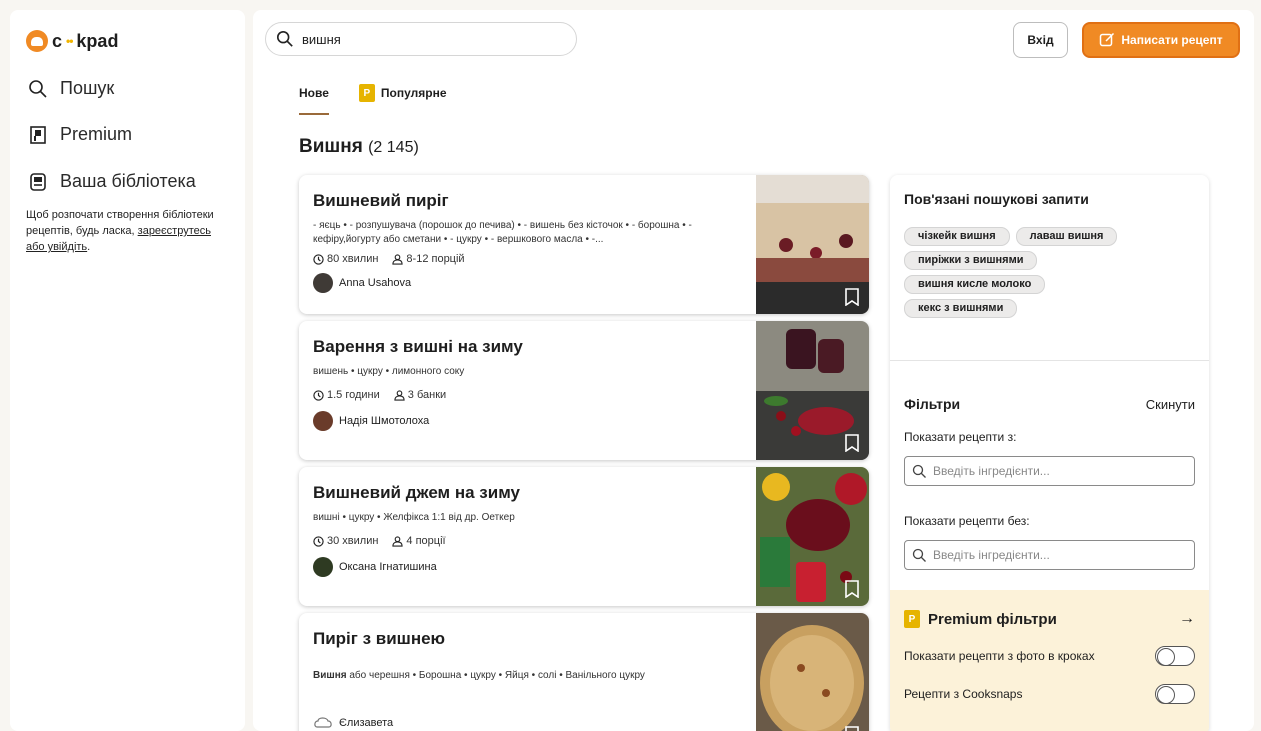 The height and width of the screenshot is (731, 1261). I want to click on recipe-title: Вишневий пиріг, so click(533, 201).